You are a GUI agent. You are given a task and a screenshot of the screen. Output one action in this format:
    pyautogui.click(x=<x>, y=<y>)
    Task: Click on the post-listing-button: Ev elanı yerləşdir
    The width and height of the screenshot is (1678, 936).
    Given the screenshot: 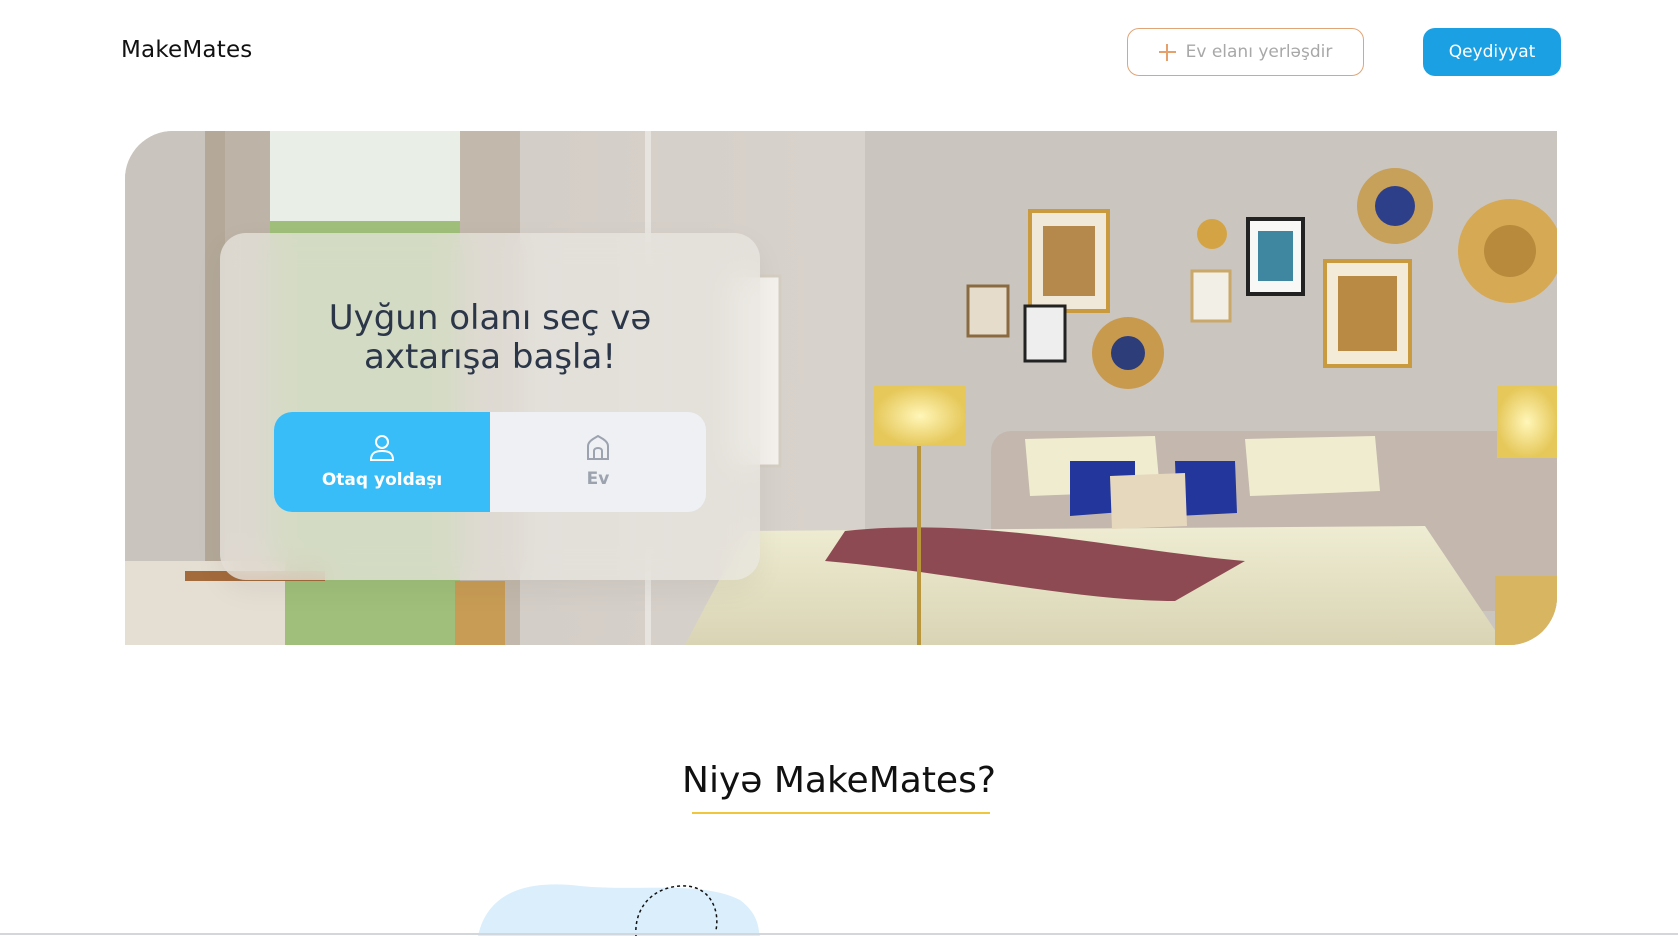 What is the action you would take?
    pyautogui.click(x=1245, y=52)
    